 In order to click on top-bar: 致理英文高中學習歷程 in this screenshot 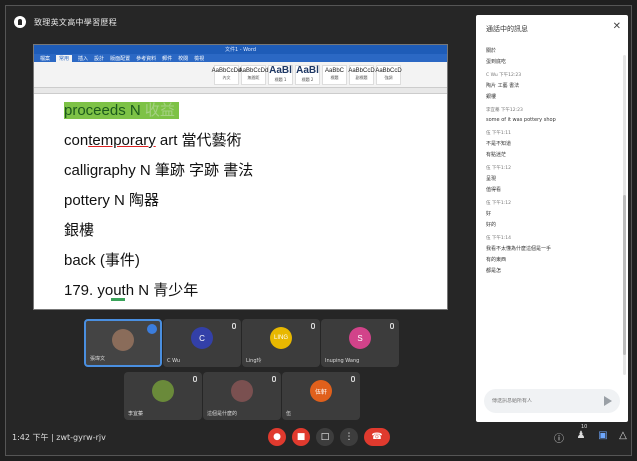, I will do `click(234, 22)`.